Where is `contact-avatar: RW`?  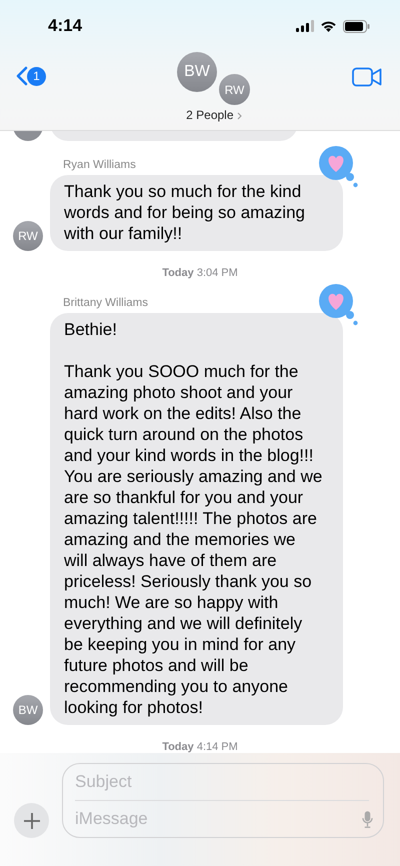
contact-avatar: RW is located at coordinates (234, 89).